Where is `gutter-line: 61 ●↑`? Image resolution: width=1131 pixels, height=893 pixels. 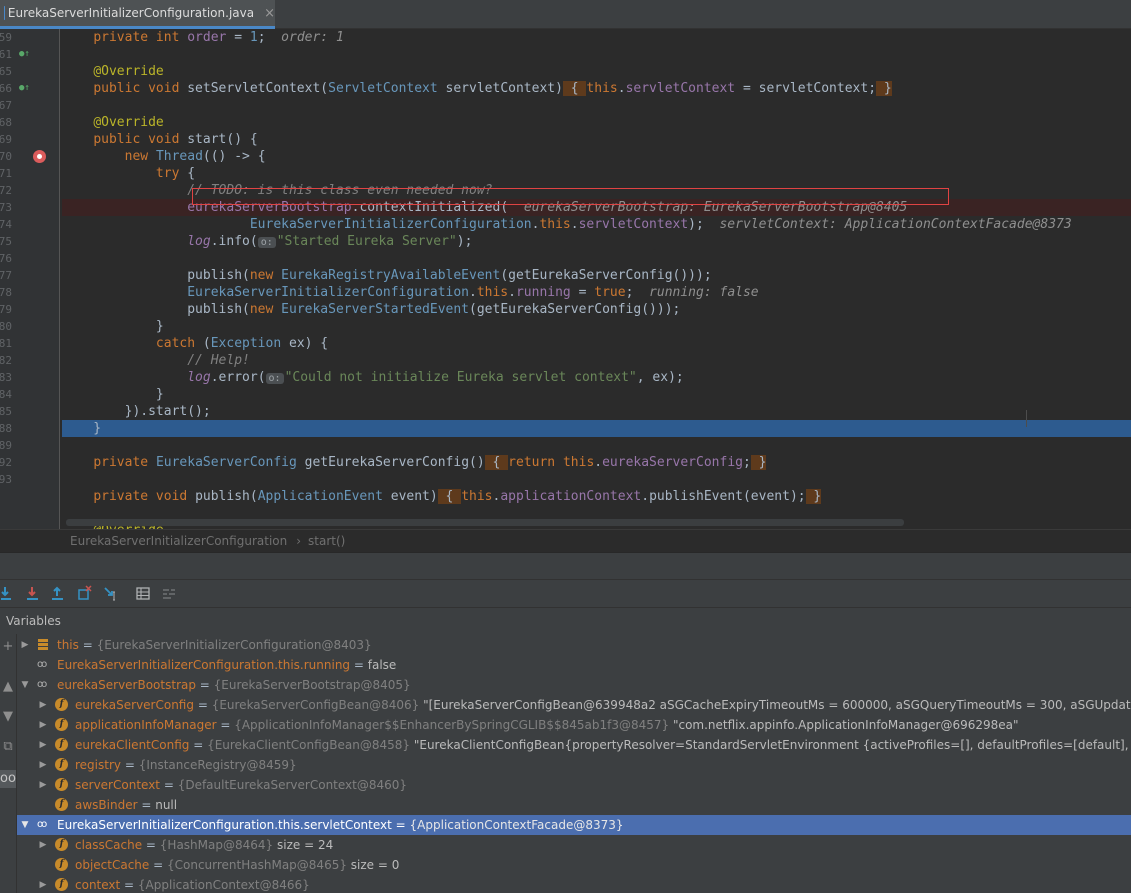
gutter-line: 61 ●↑ is located at coordinates (30, 54).